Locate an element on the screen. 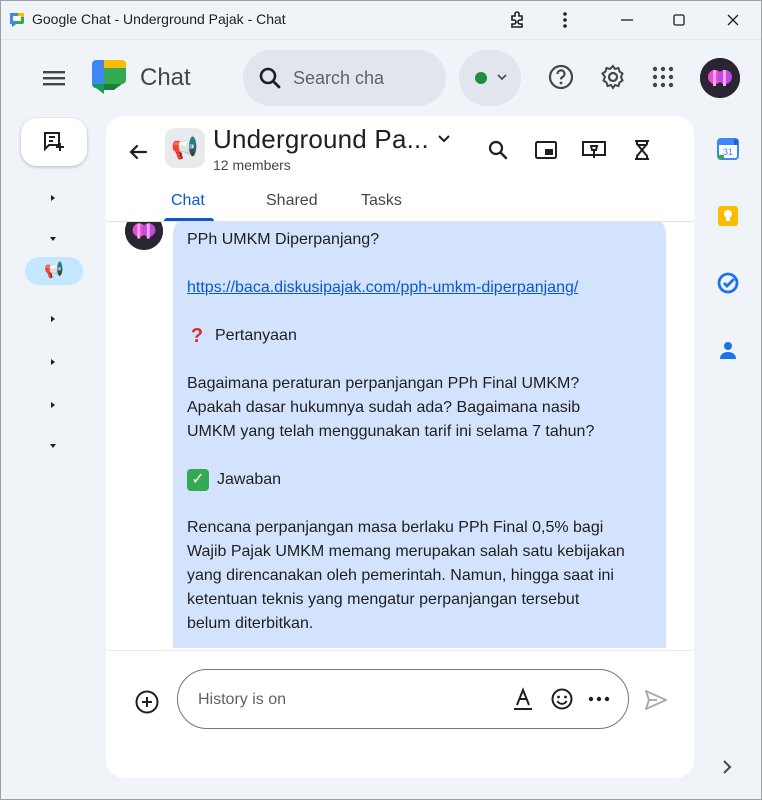  more-actions-icon is located at coordinates (599, 699).